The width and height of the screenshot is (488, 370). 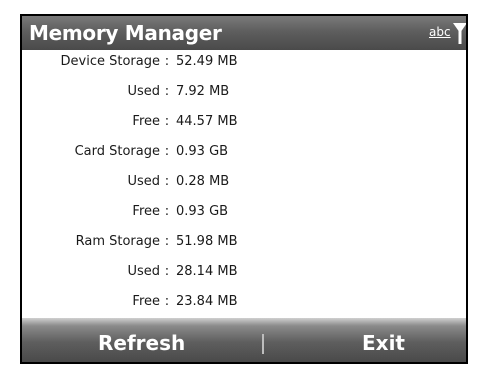 I want to click on memory-label: Device Storage, so click(x=110, y=61).